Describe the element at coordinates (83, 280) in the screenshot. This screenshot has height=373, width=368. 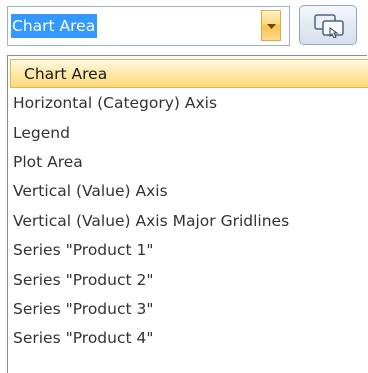
I see `list-item-series-product-2: Series "Product 2"` at that location.